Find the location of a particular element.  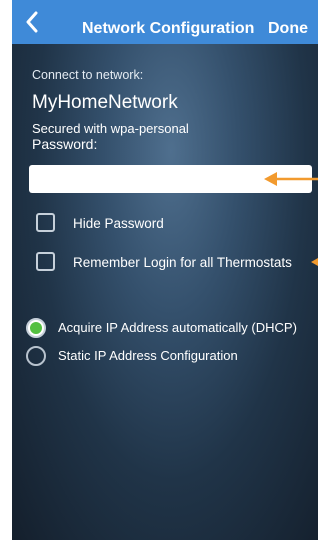

radio-dhcp is located at coordinates (36, 328).